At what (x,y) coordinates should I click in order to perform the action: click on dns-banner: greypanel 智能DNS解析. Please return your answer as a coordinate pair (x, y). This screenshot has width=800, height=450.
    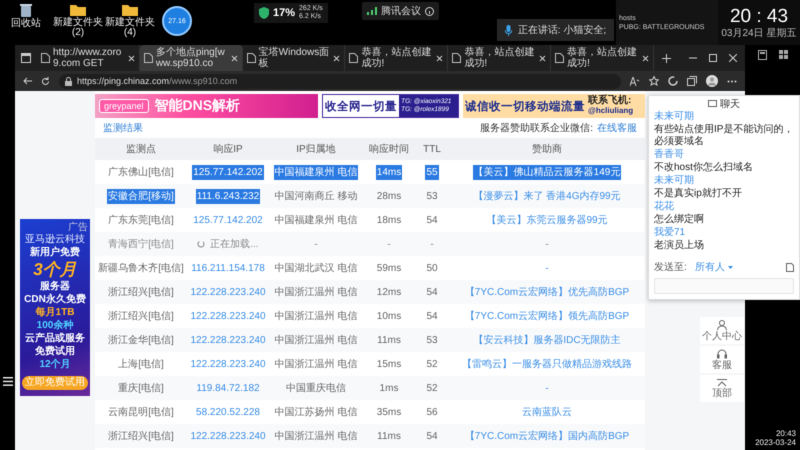
    Looking at the image, I should click on (206, 106).